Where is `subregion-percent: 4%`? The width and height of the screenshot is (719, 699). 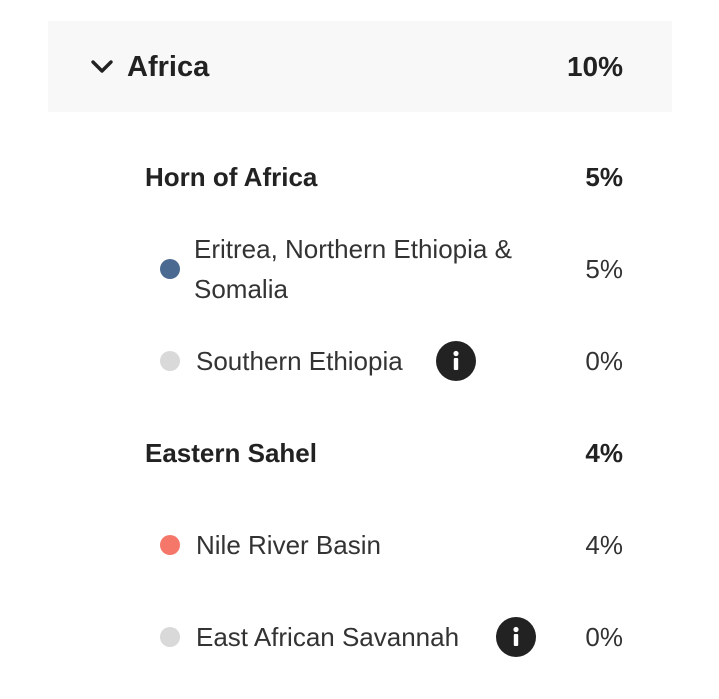
subregion-percent: 4% is located at coordinates (604, 453).